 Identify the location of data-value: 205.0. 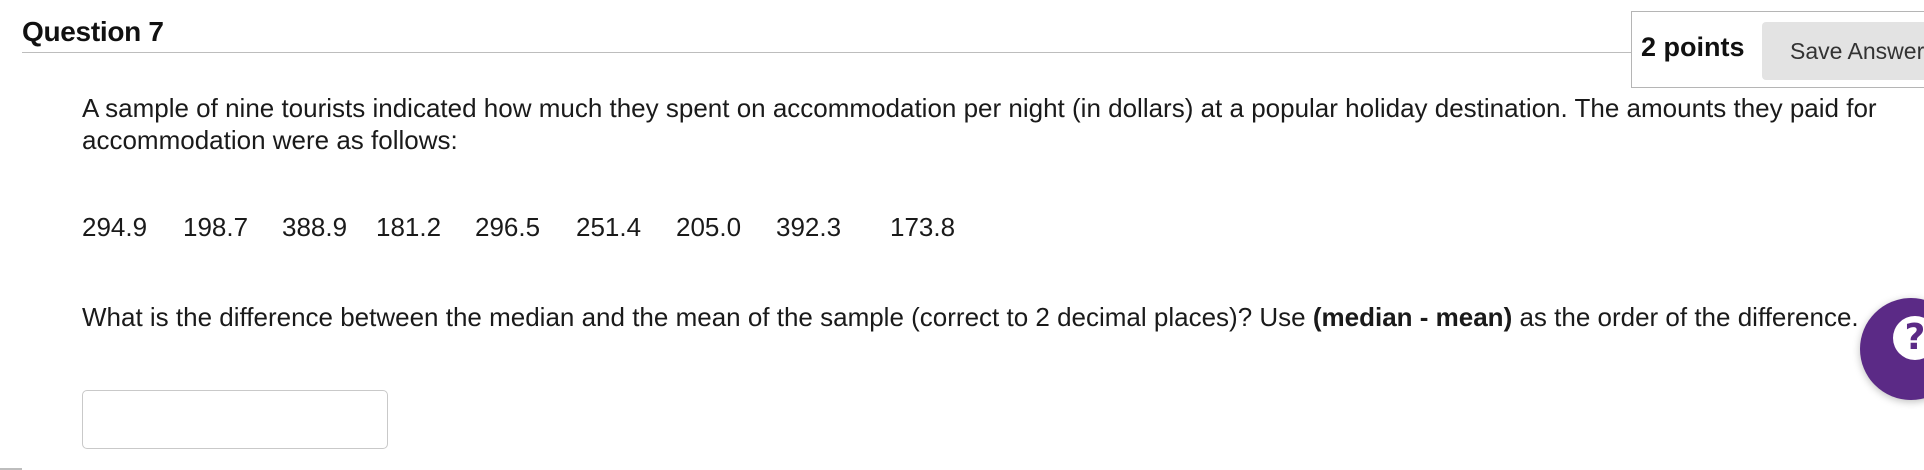
(709, 227).